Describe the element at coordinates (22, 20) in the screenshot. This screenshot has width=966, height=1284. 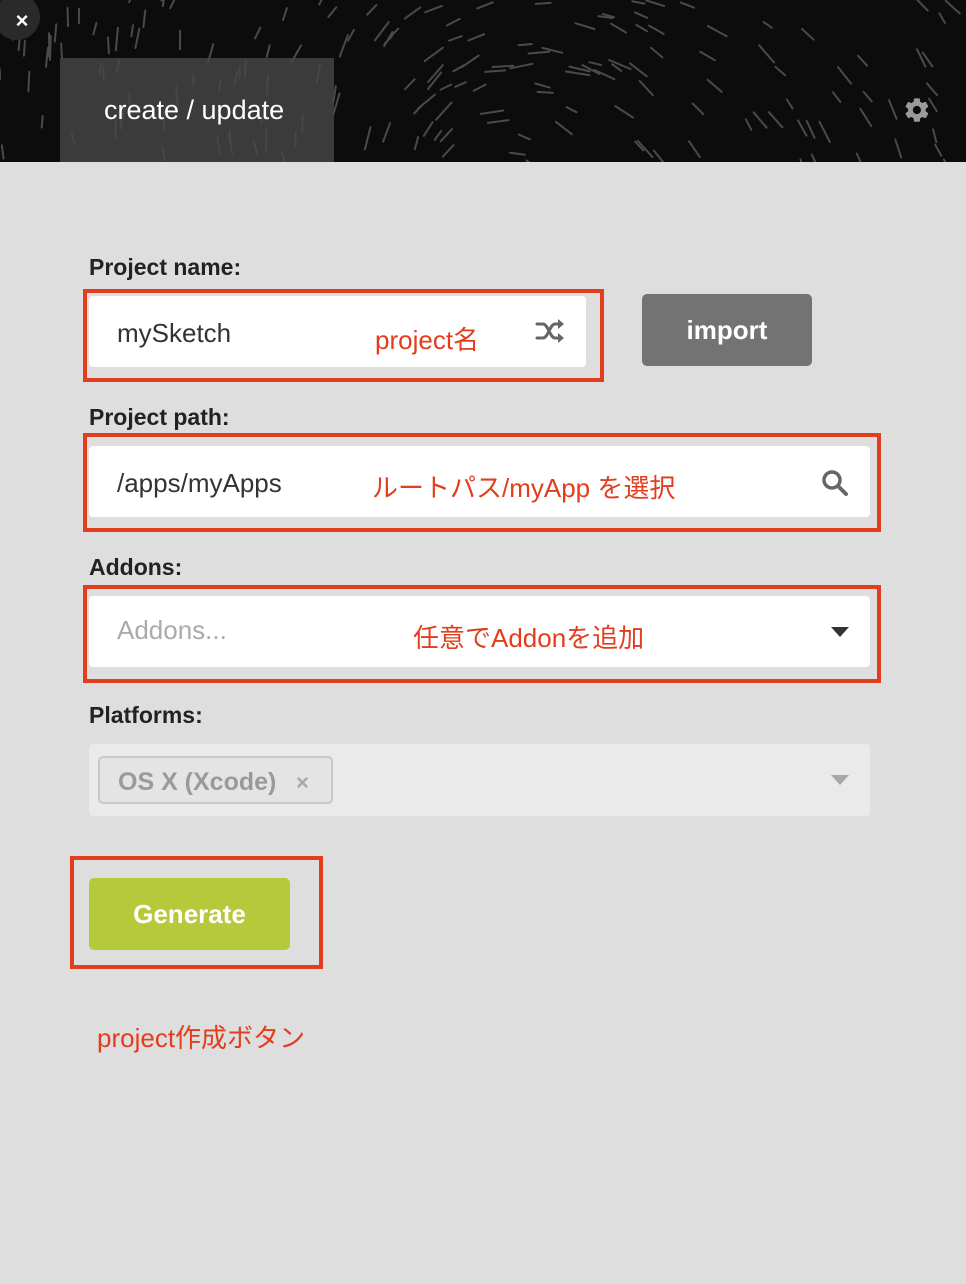
I see `close-icon: ×` at that location.